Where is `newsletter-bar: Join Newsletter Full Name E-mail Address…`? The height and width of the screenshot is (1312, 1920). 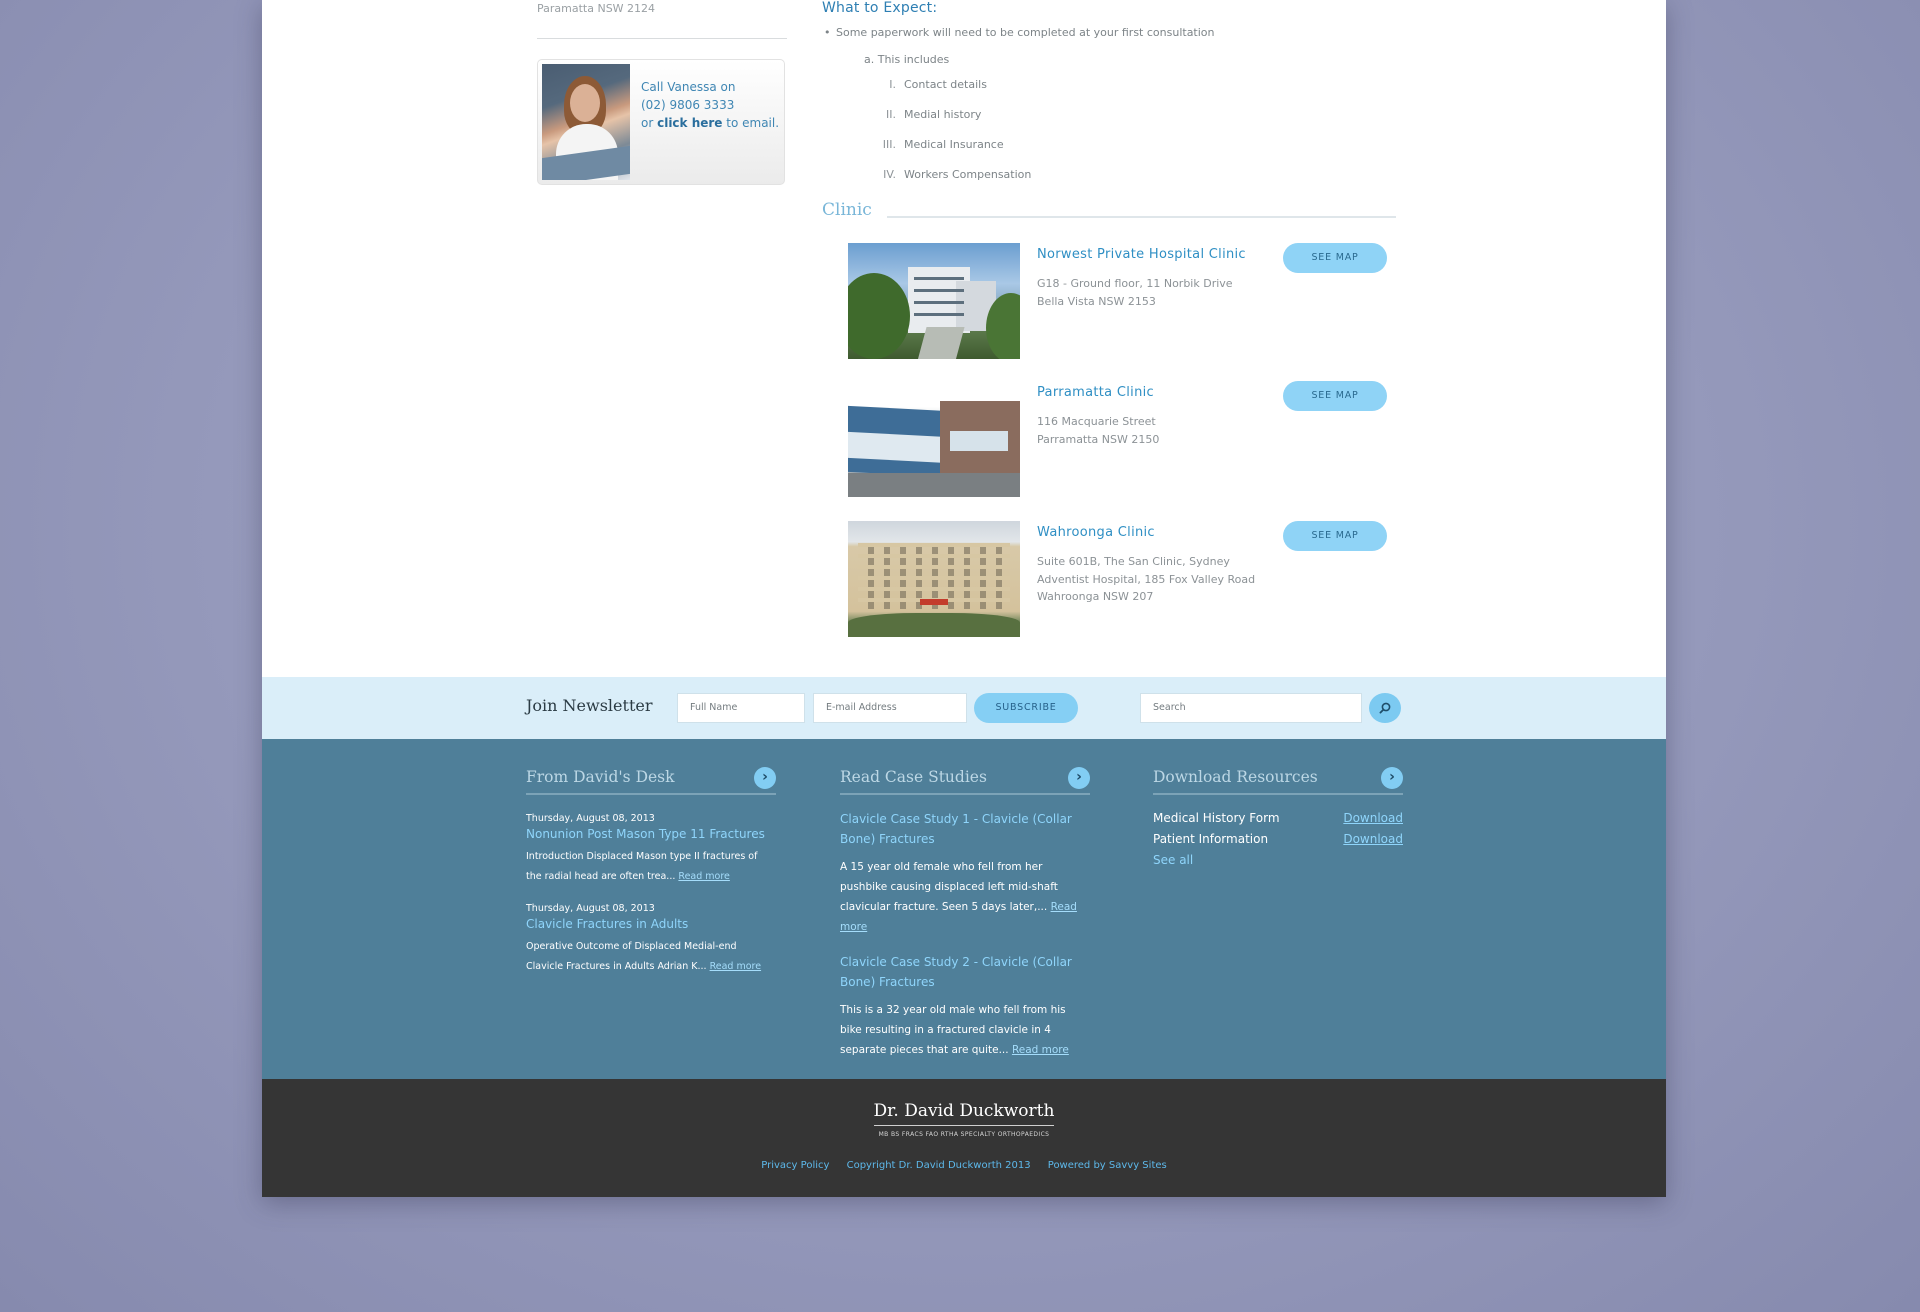 newsletter-bar: Join Newsletter Full Name E-mail Address… is located at coordinates (964, 708).